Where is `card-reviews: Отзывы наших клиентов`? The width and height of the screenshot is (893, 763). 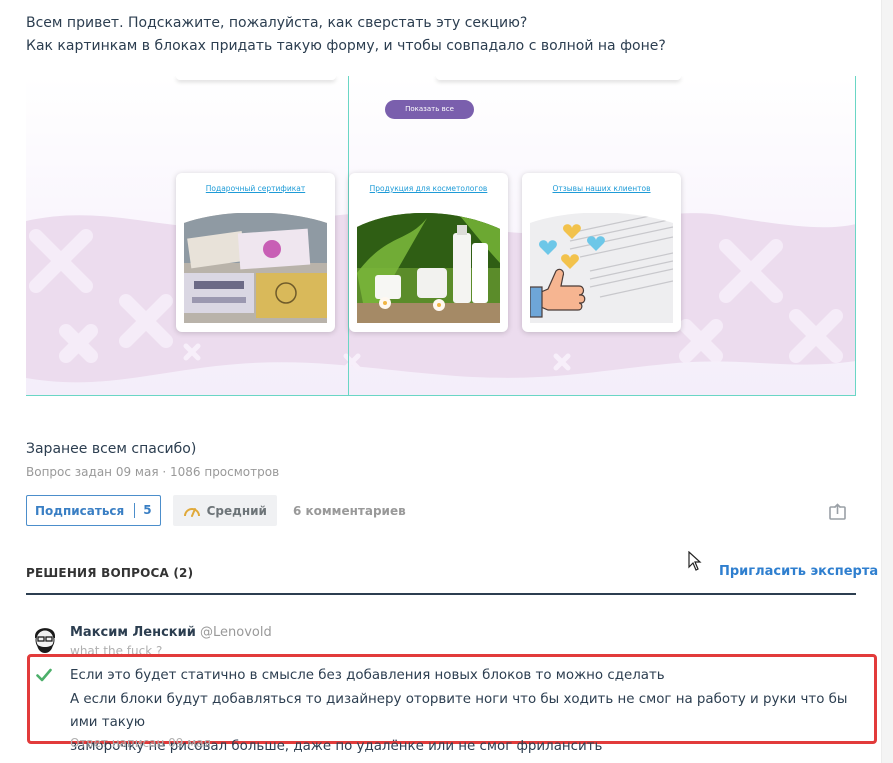
card-reviews: Отзывы наших клиентов is located at coordinates (601, 252).